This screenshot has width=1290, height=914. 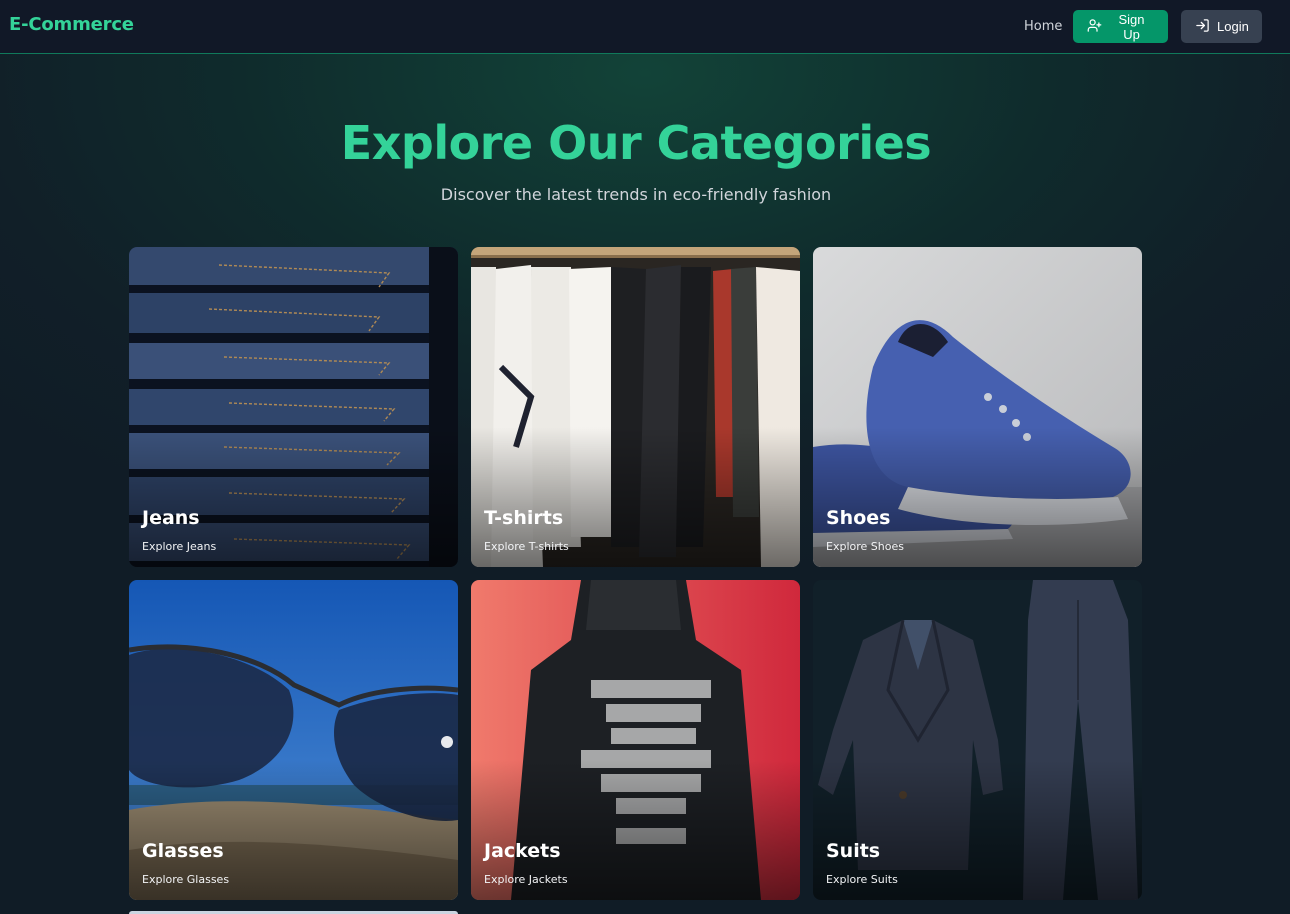 I want to click on nav-home-link: Home, so click(x=1043, y=26).